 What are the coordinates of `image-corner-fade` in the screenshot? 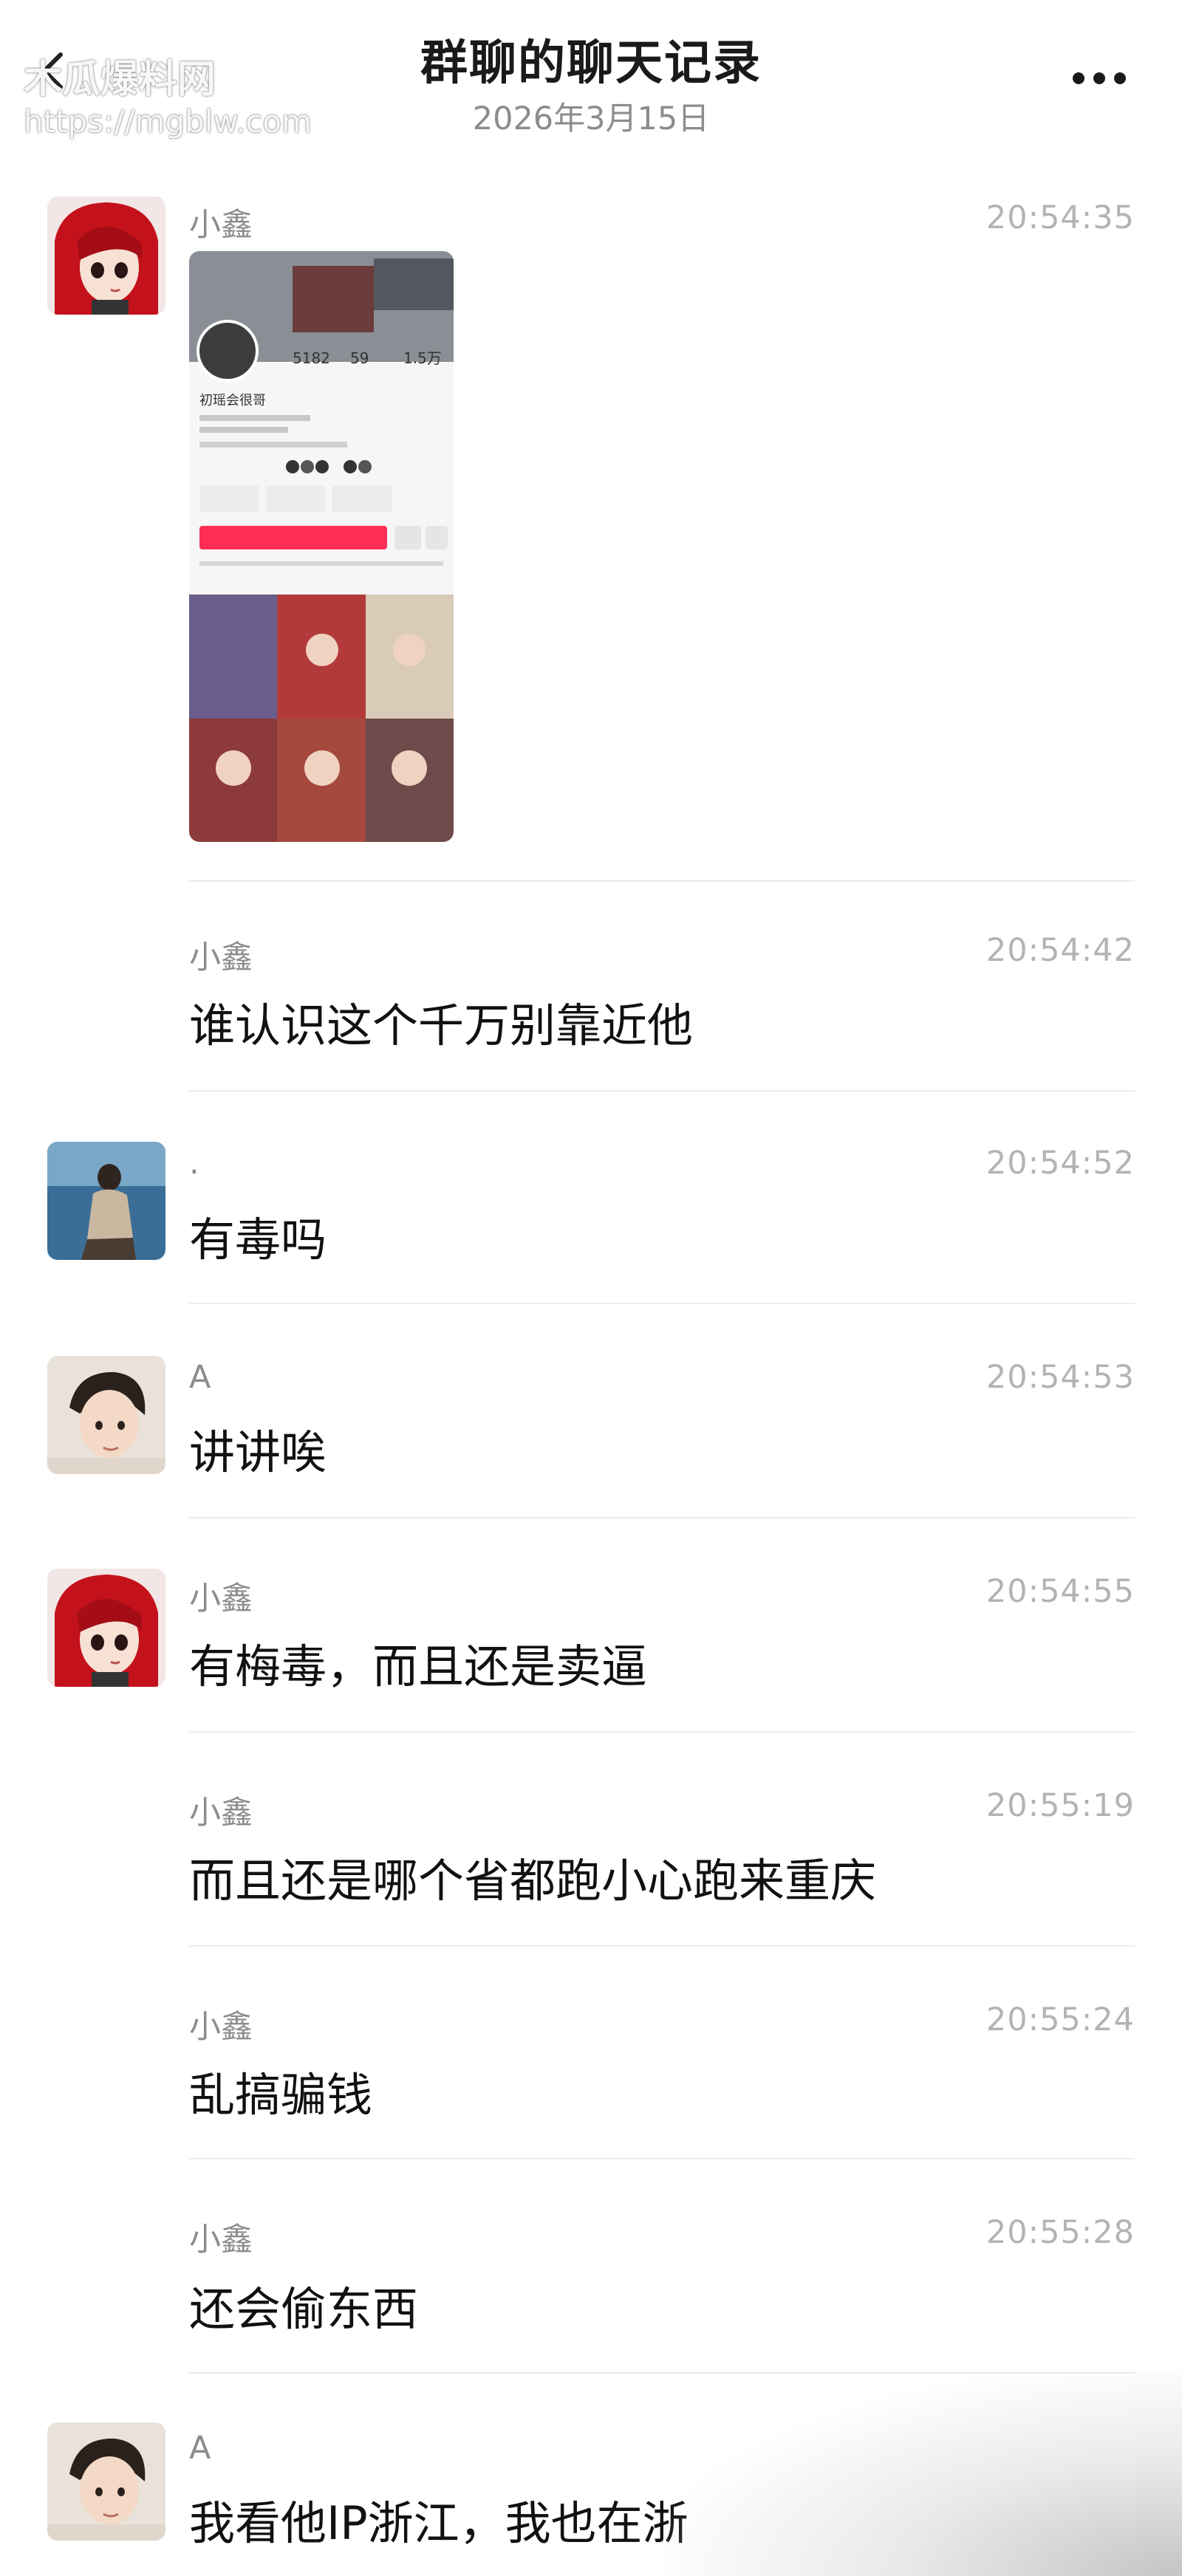 It's located at (924, 2473).